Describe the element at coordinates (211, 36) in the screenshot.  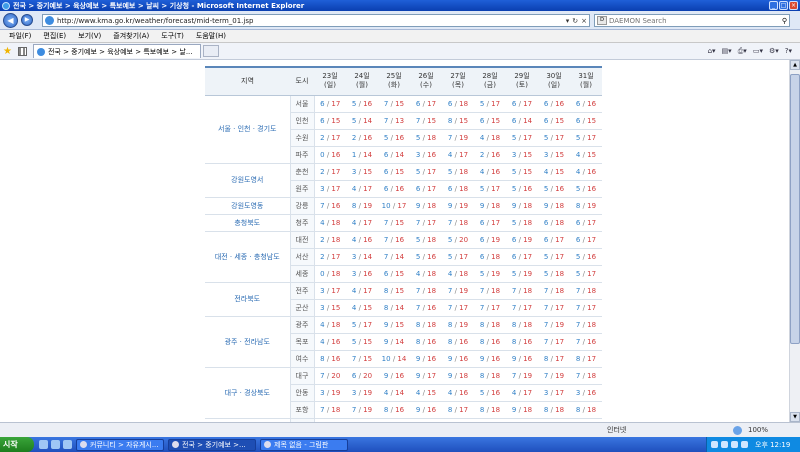
I see `menu-help: 도움말(H)` at that location.